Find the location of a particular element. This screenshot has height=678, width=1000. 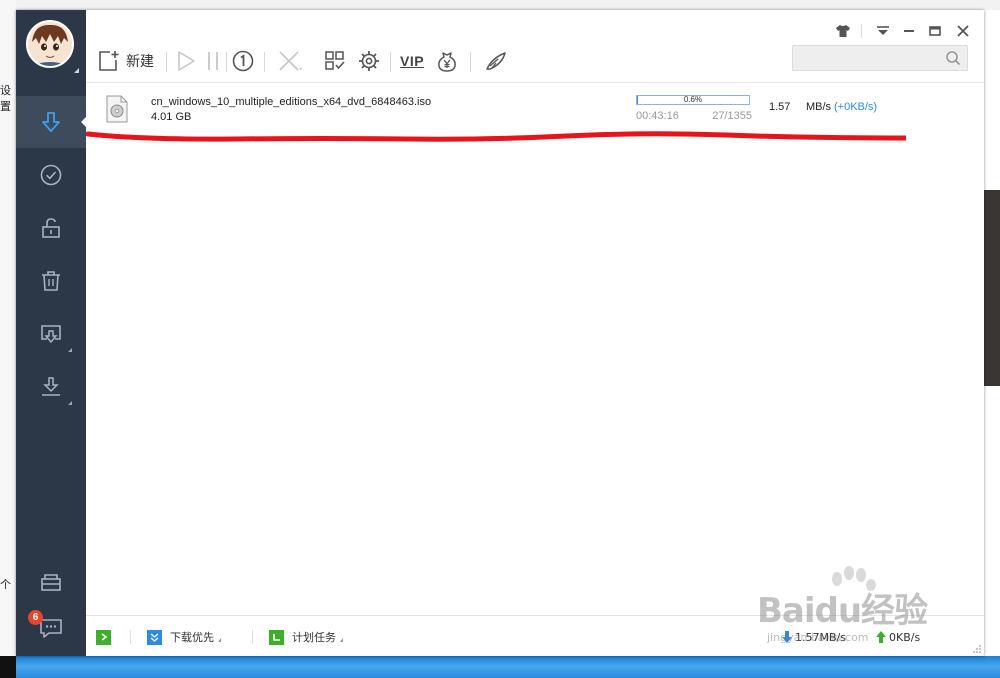

progress-percent: 0.6% is located at coordinates (693, 99).